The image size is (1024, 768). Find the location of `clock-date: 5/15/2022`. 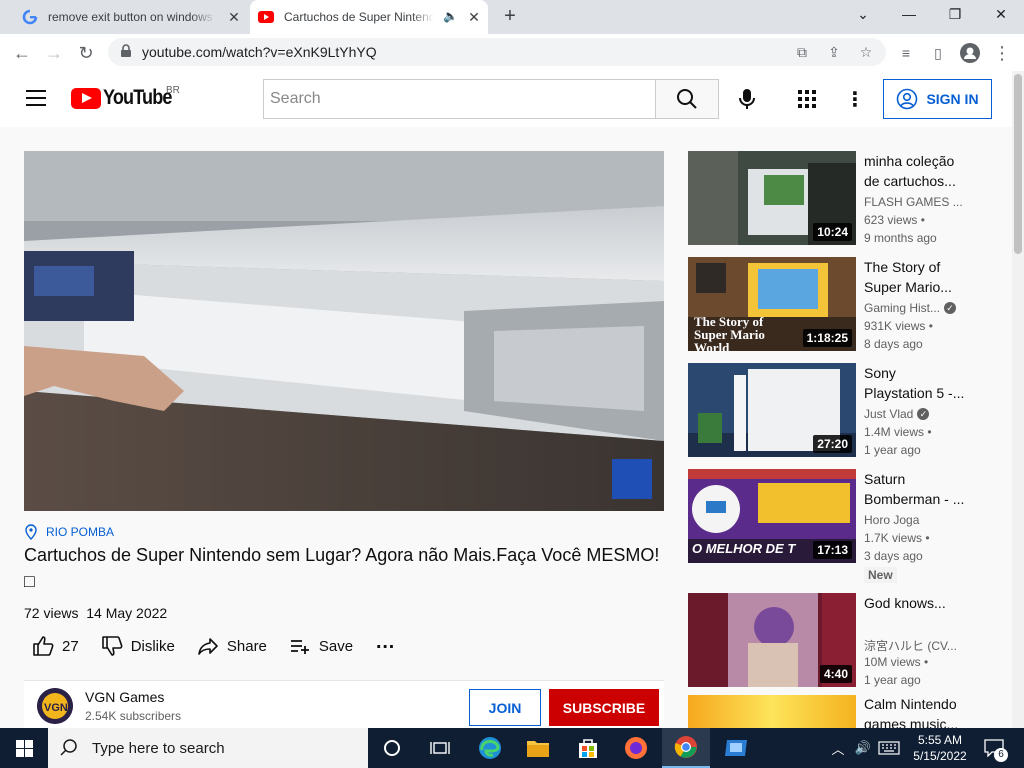

clock-date: 5/15/2022 is located at coordinates (940, 756).